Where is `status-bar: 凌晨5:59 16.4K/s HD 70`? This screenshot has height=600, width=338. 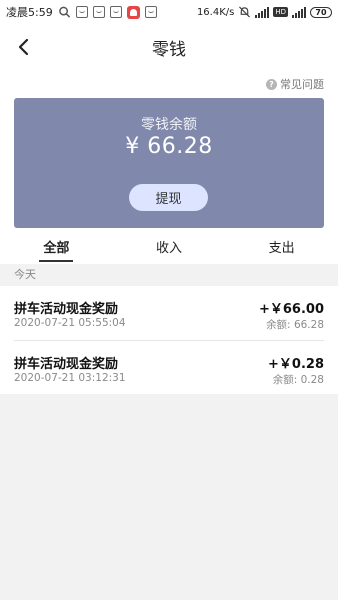
status-bar: 凌晨5:59 16.4K/s HD 70 is located at coordinates (169, 12).